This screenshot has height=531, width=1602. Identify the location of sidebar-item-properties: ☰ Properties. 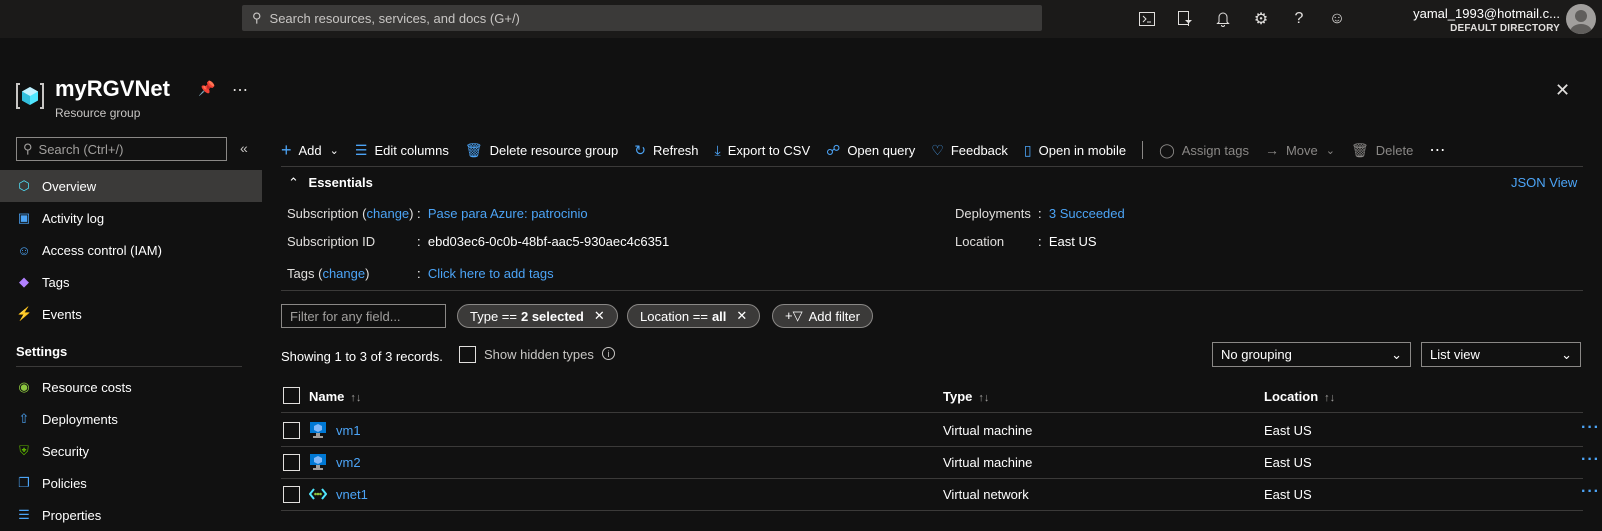
(131, 515).